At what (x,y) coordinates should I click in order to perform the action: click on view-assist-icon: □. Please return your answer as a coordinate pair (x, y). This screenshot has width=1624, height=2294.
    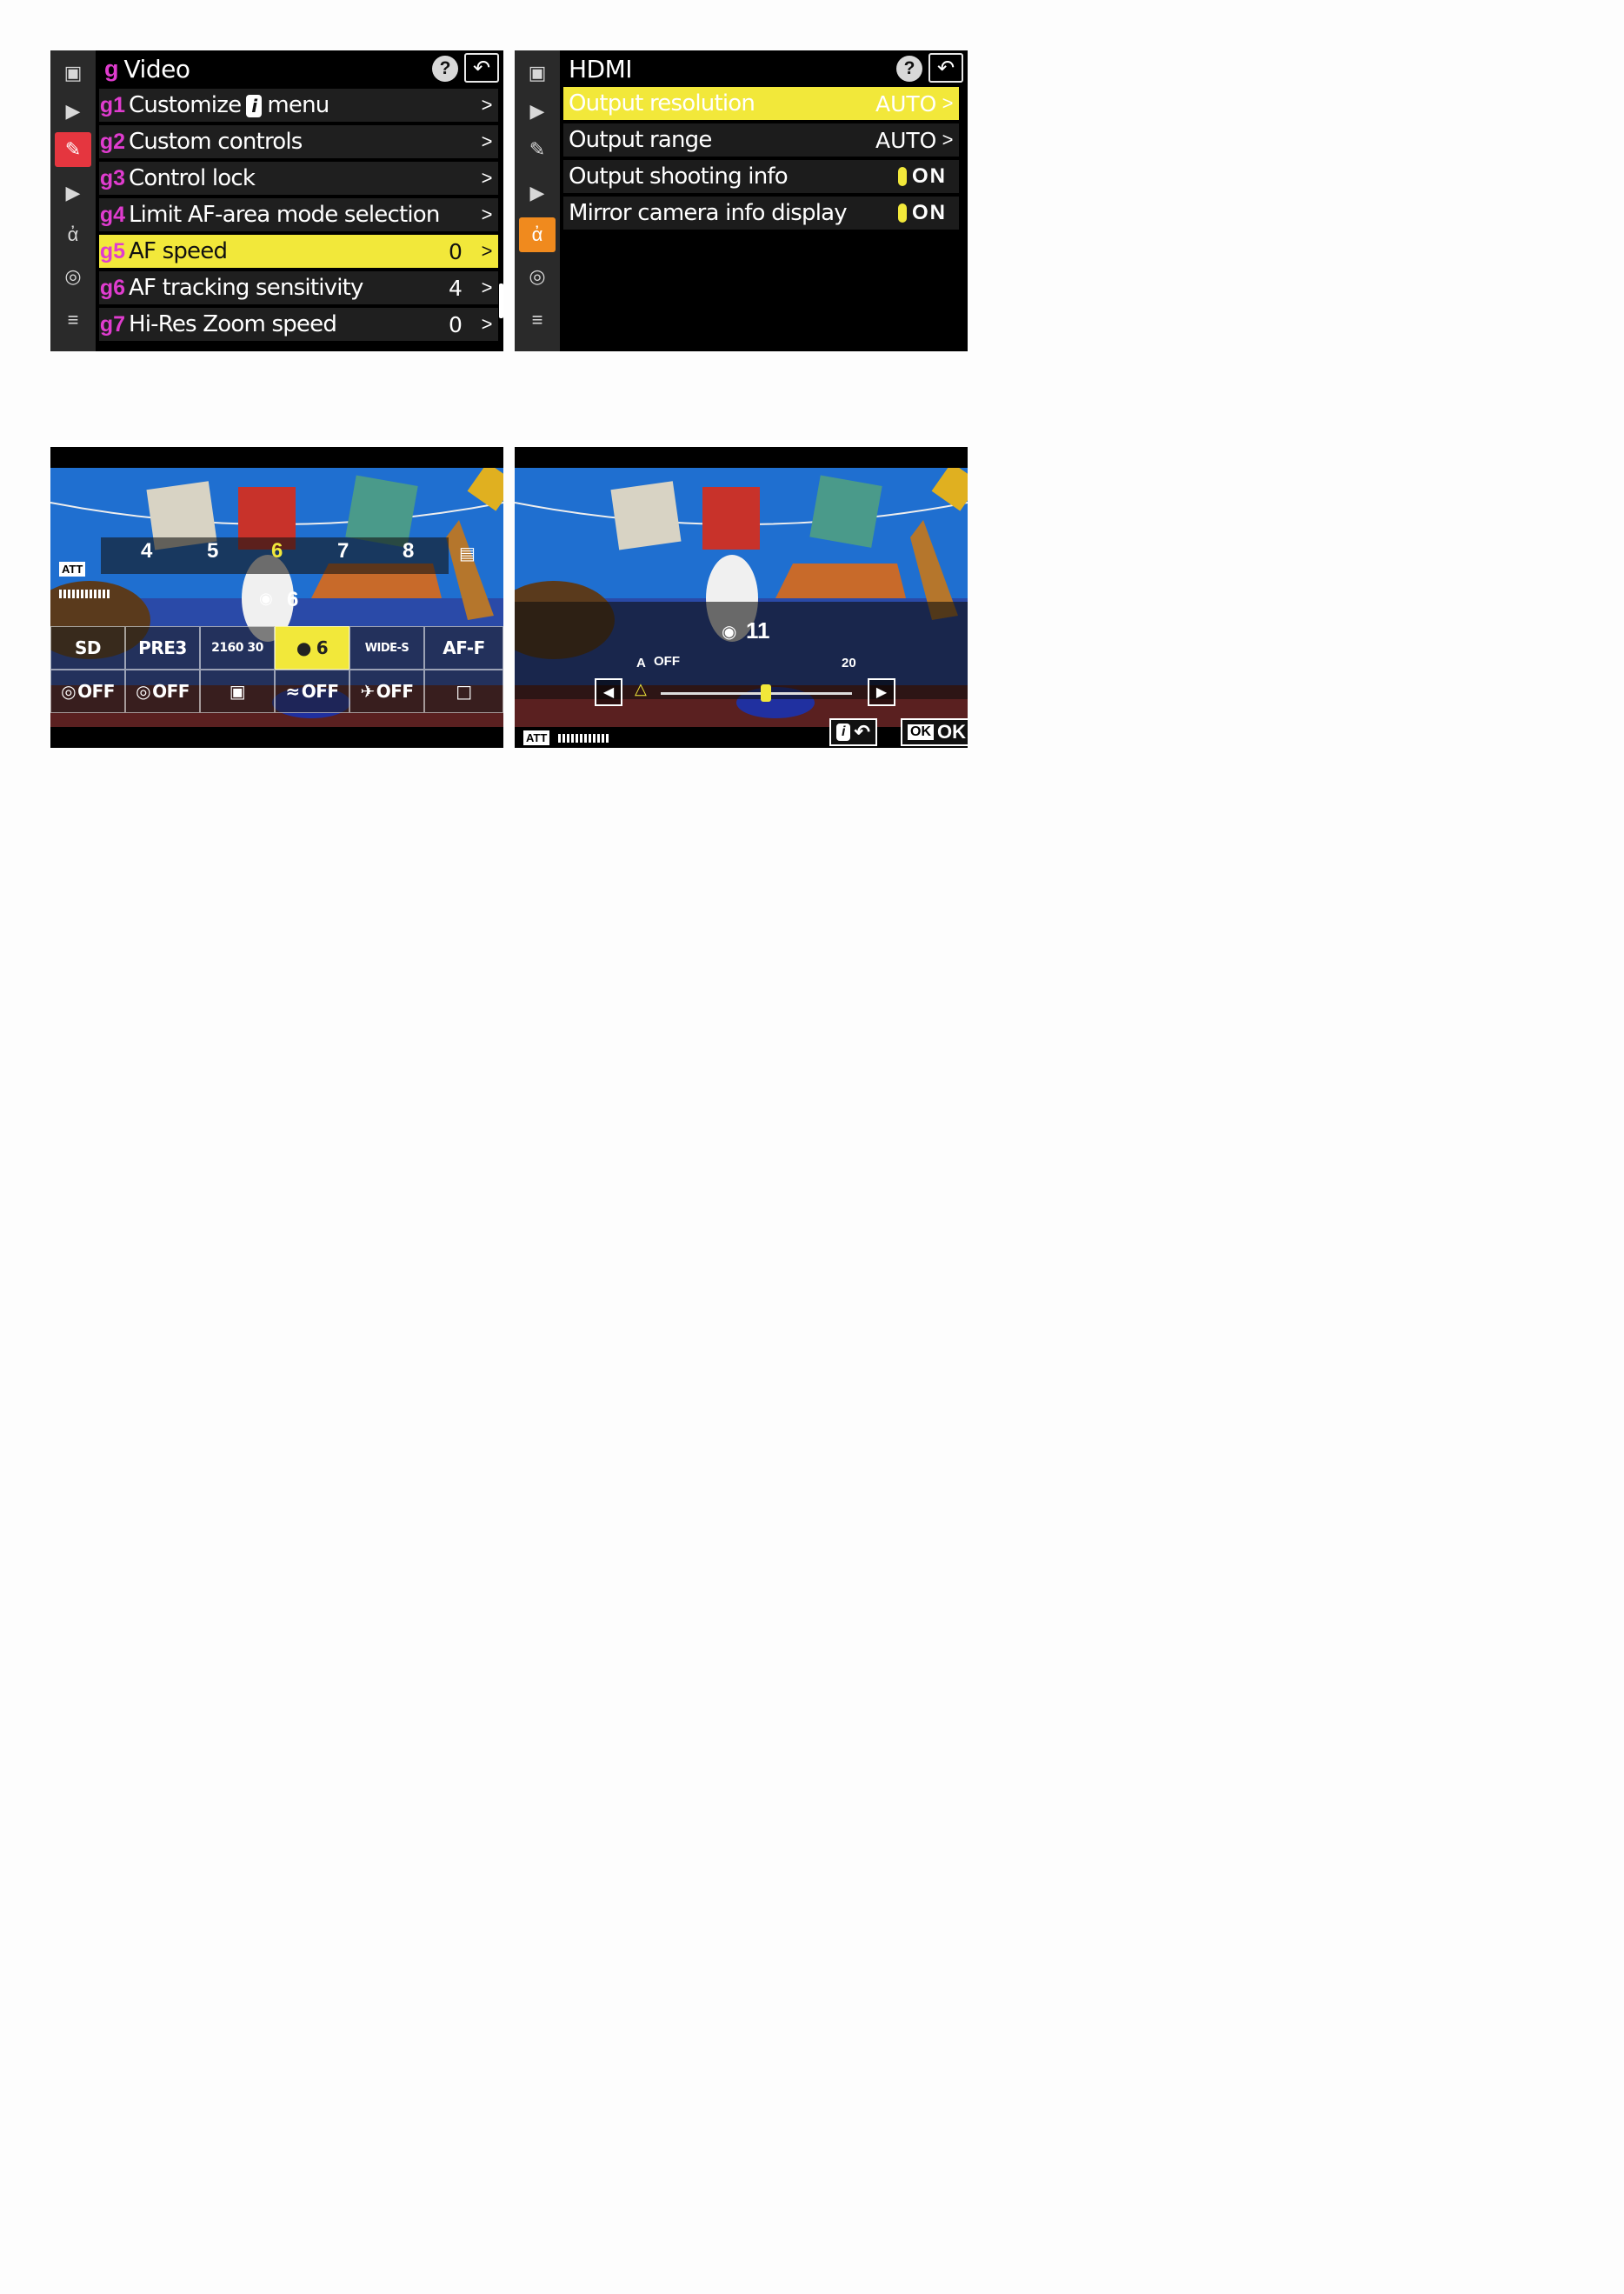
    Looking at the image, I should click on (464, 691).